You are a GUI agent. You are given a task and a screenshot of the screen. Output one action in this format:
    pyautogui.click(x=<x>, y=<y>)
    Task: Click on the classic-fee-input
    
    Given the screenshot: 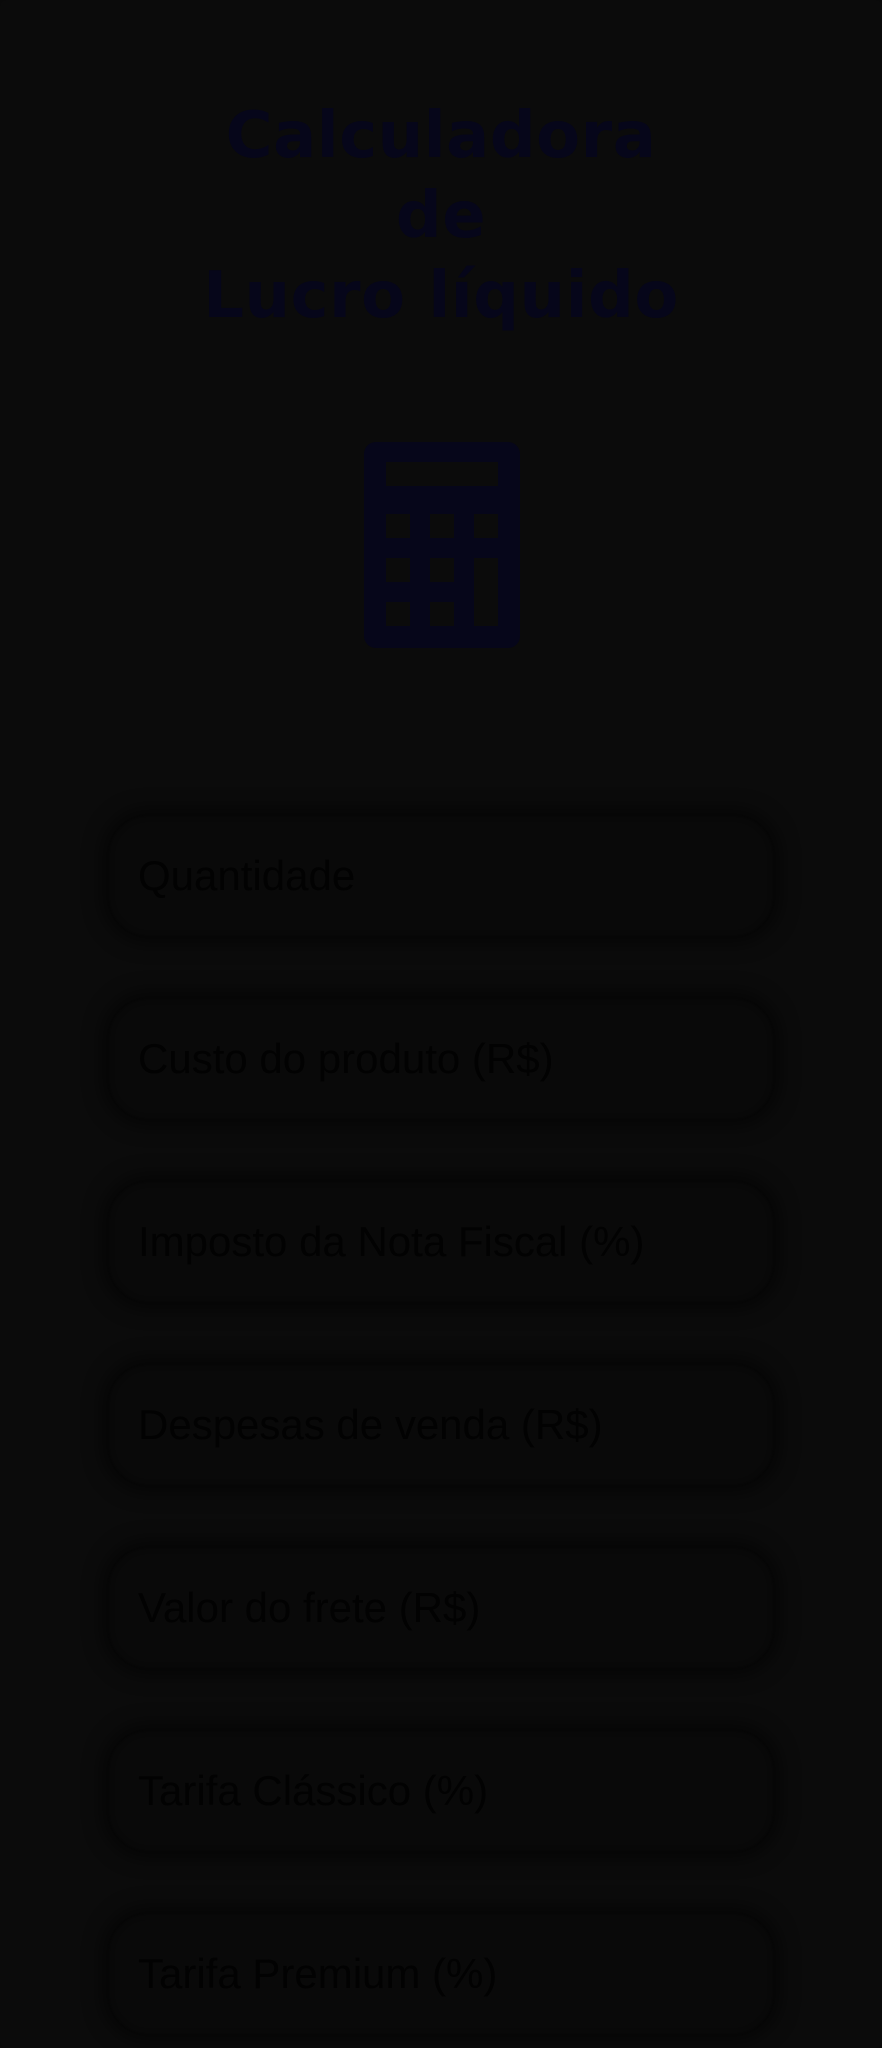 What is the action you would take?
    pyautogui.click(x=441, y=1791)
    